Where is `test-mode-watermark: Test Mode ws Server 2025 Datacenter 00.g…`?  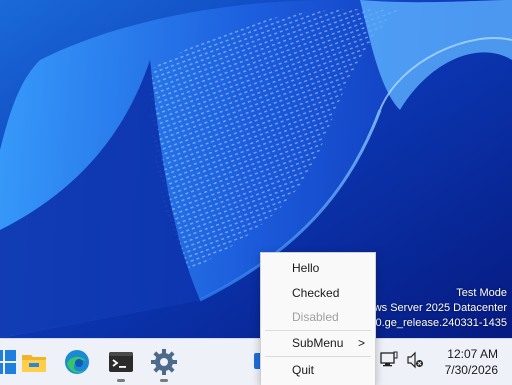 test-mode-watermark: Test Mode ws Server 2025 Datacenter 00.g… is located at coordinates (438, 308).